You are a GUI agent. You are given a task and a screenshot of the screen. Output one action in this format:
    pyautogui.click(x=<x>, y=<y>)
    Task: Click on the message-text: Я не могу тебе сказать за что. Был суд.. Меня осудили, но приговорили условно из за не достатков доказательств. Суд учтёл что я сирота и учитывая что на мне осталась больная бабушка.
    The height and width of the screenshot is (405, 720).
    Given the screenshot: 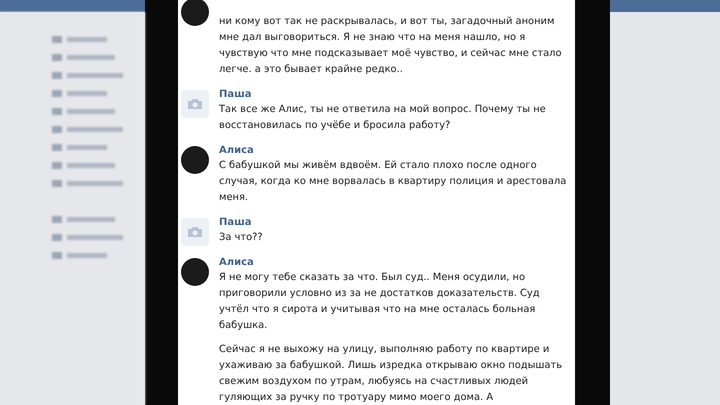 What is the action you would take?
    pyautogui.click(x=380, y=302)
    